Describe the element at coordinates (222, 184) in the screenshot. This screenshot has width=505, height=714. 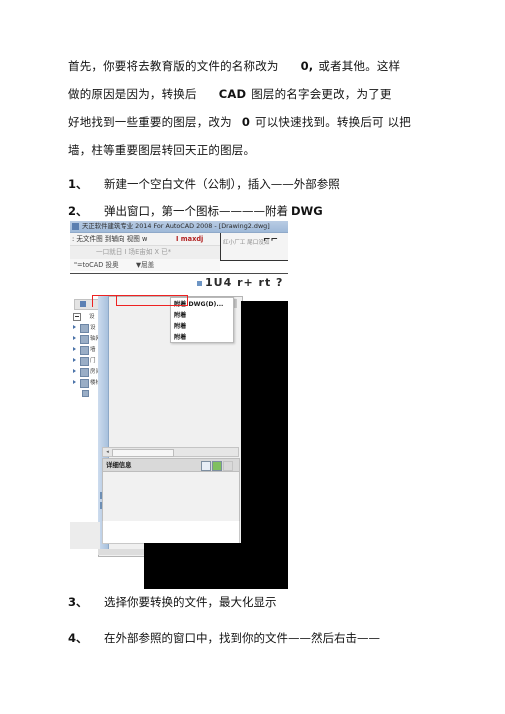
I see `step-1-text: 新建一个空白文件（公制），插入——外部参照` at that location.